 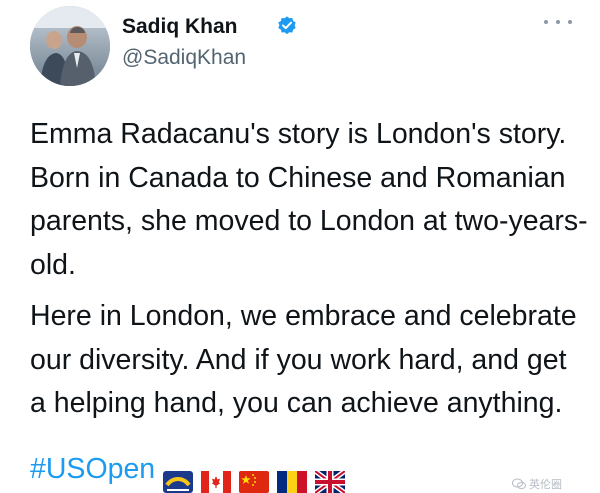 I want to click on wechat-icon, so click(x=519, y=484).